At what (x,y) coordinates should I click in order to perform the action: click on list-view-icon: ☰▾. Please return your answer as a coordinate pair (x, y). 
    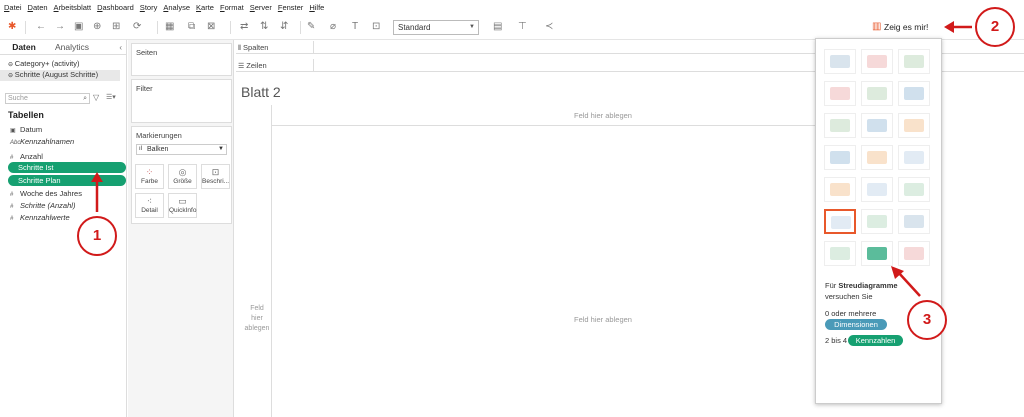
    Looking at the image, I should click on (111, 97).